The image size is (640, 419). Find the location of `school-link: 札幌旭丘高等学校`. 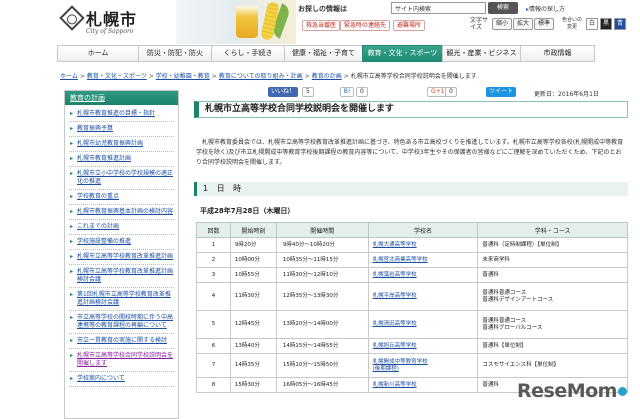

school-link: 札幌旭丘高等学校 is located at coordinates (395, 346).